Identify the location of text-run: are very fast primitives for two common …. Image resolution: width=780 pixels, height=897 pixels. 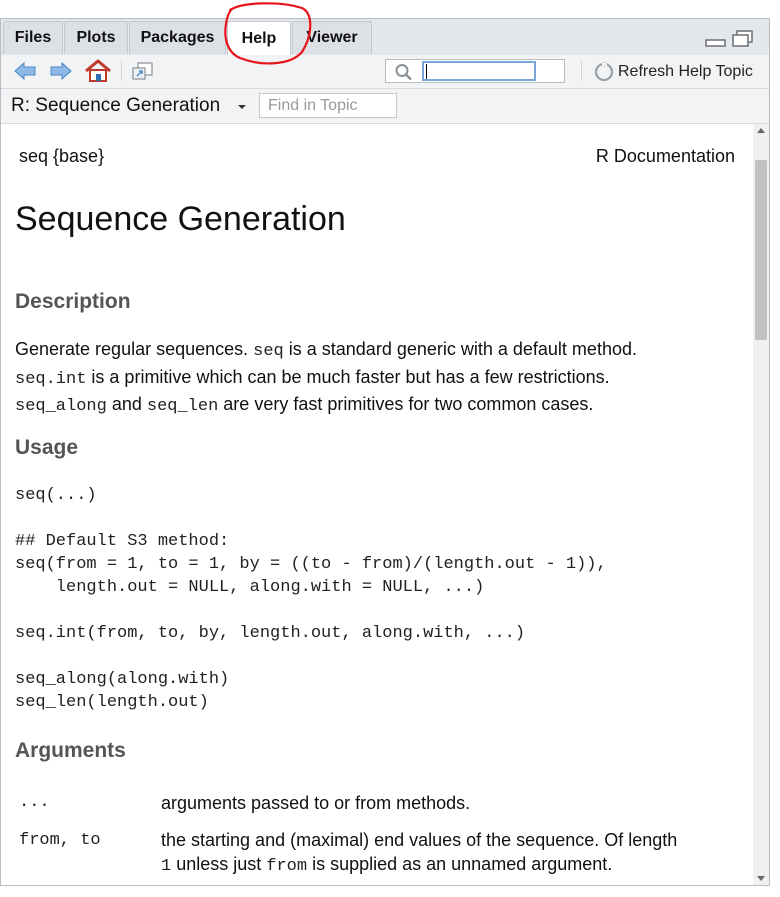
(406, 404).